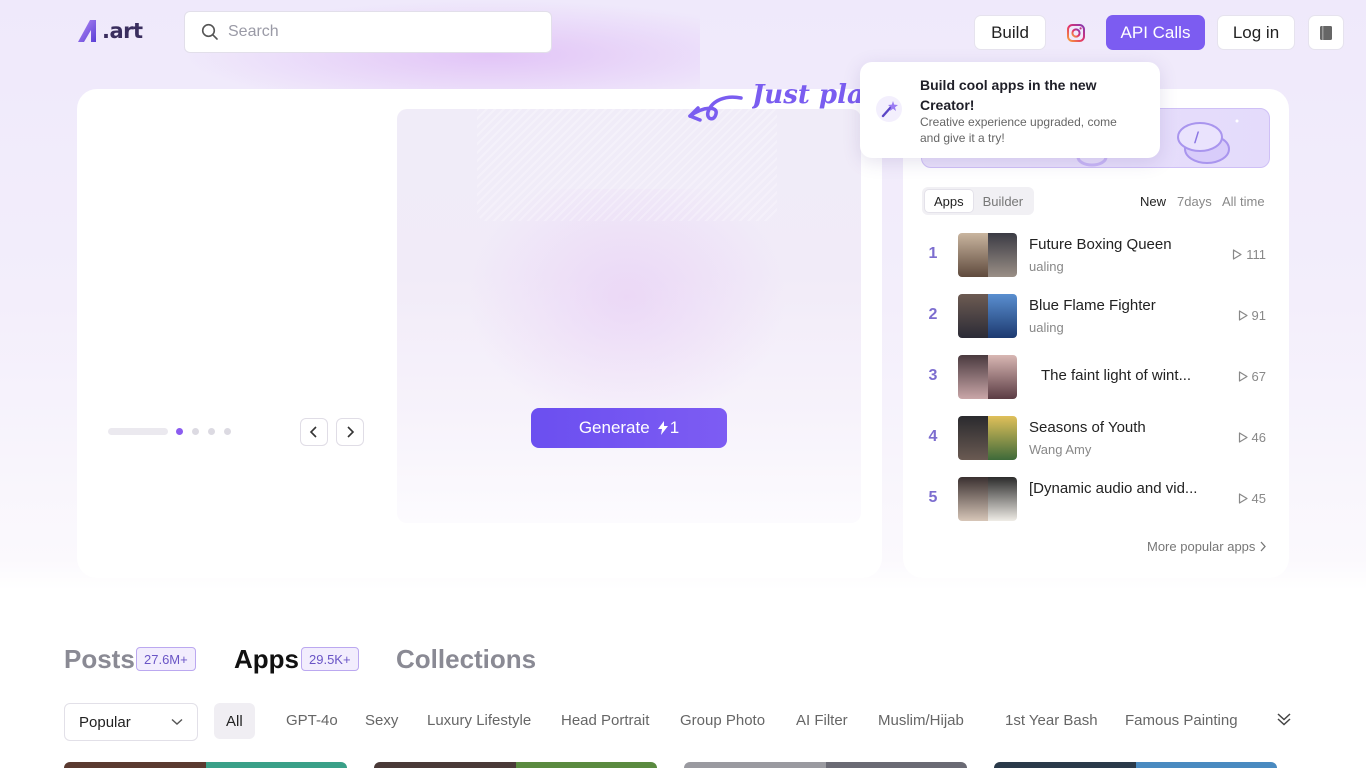  What do you see at coordinates (330, 659) in the screenshot?
I see `apps-count-badge: 29.5K+` at bounding box center [330, 659].